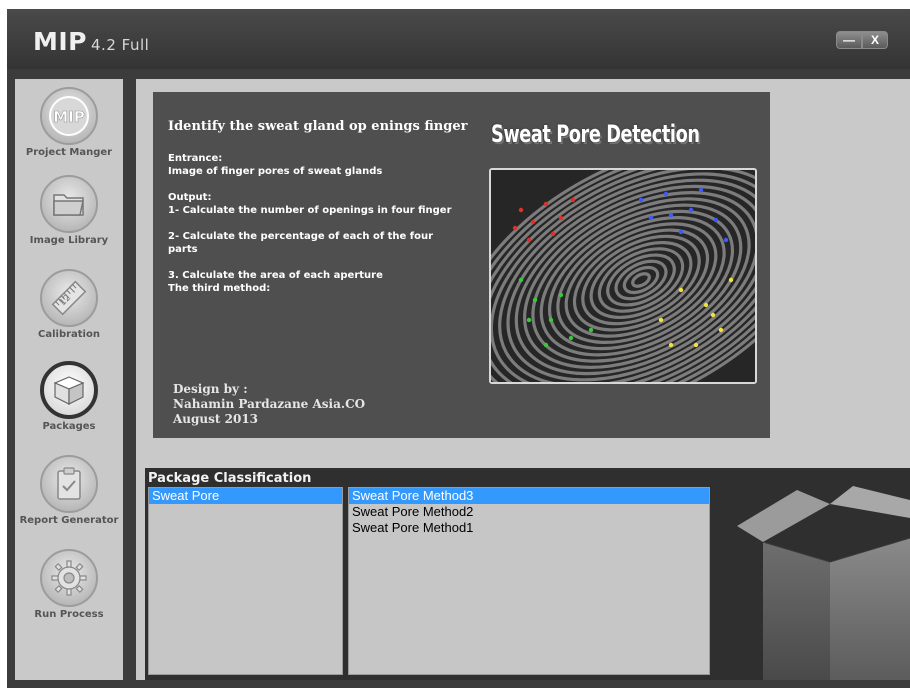  I want to click on app-title: MIP 4.2 Full, so click(91, 41).